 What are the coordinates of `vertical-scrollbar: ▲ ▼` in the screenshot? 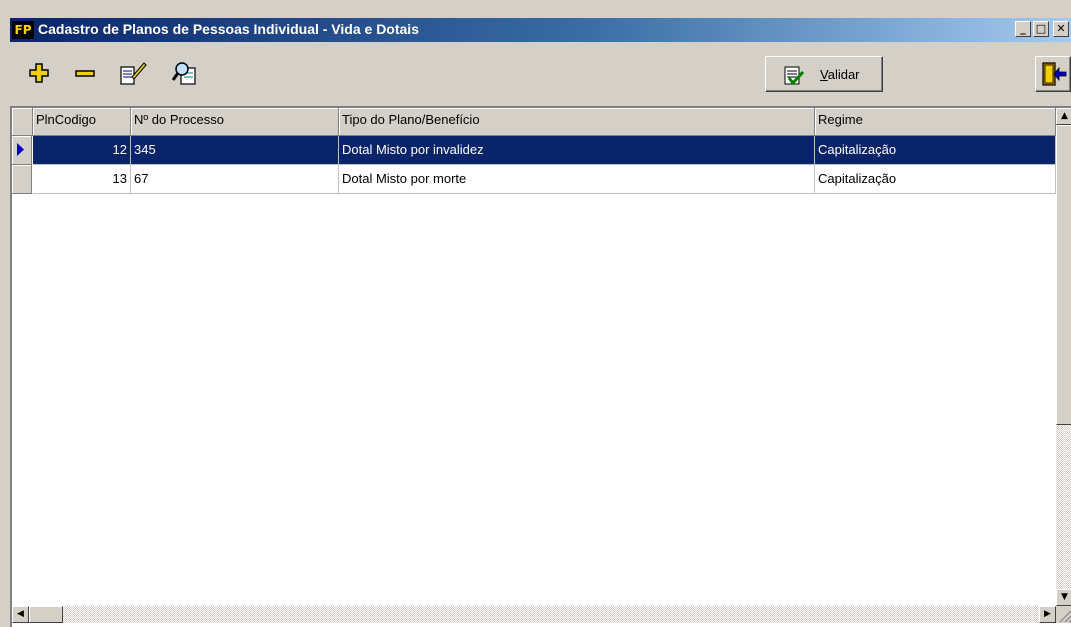 It's located at (1063, 357).